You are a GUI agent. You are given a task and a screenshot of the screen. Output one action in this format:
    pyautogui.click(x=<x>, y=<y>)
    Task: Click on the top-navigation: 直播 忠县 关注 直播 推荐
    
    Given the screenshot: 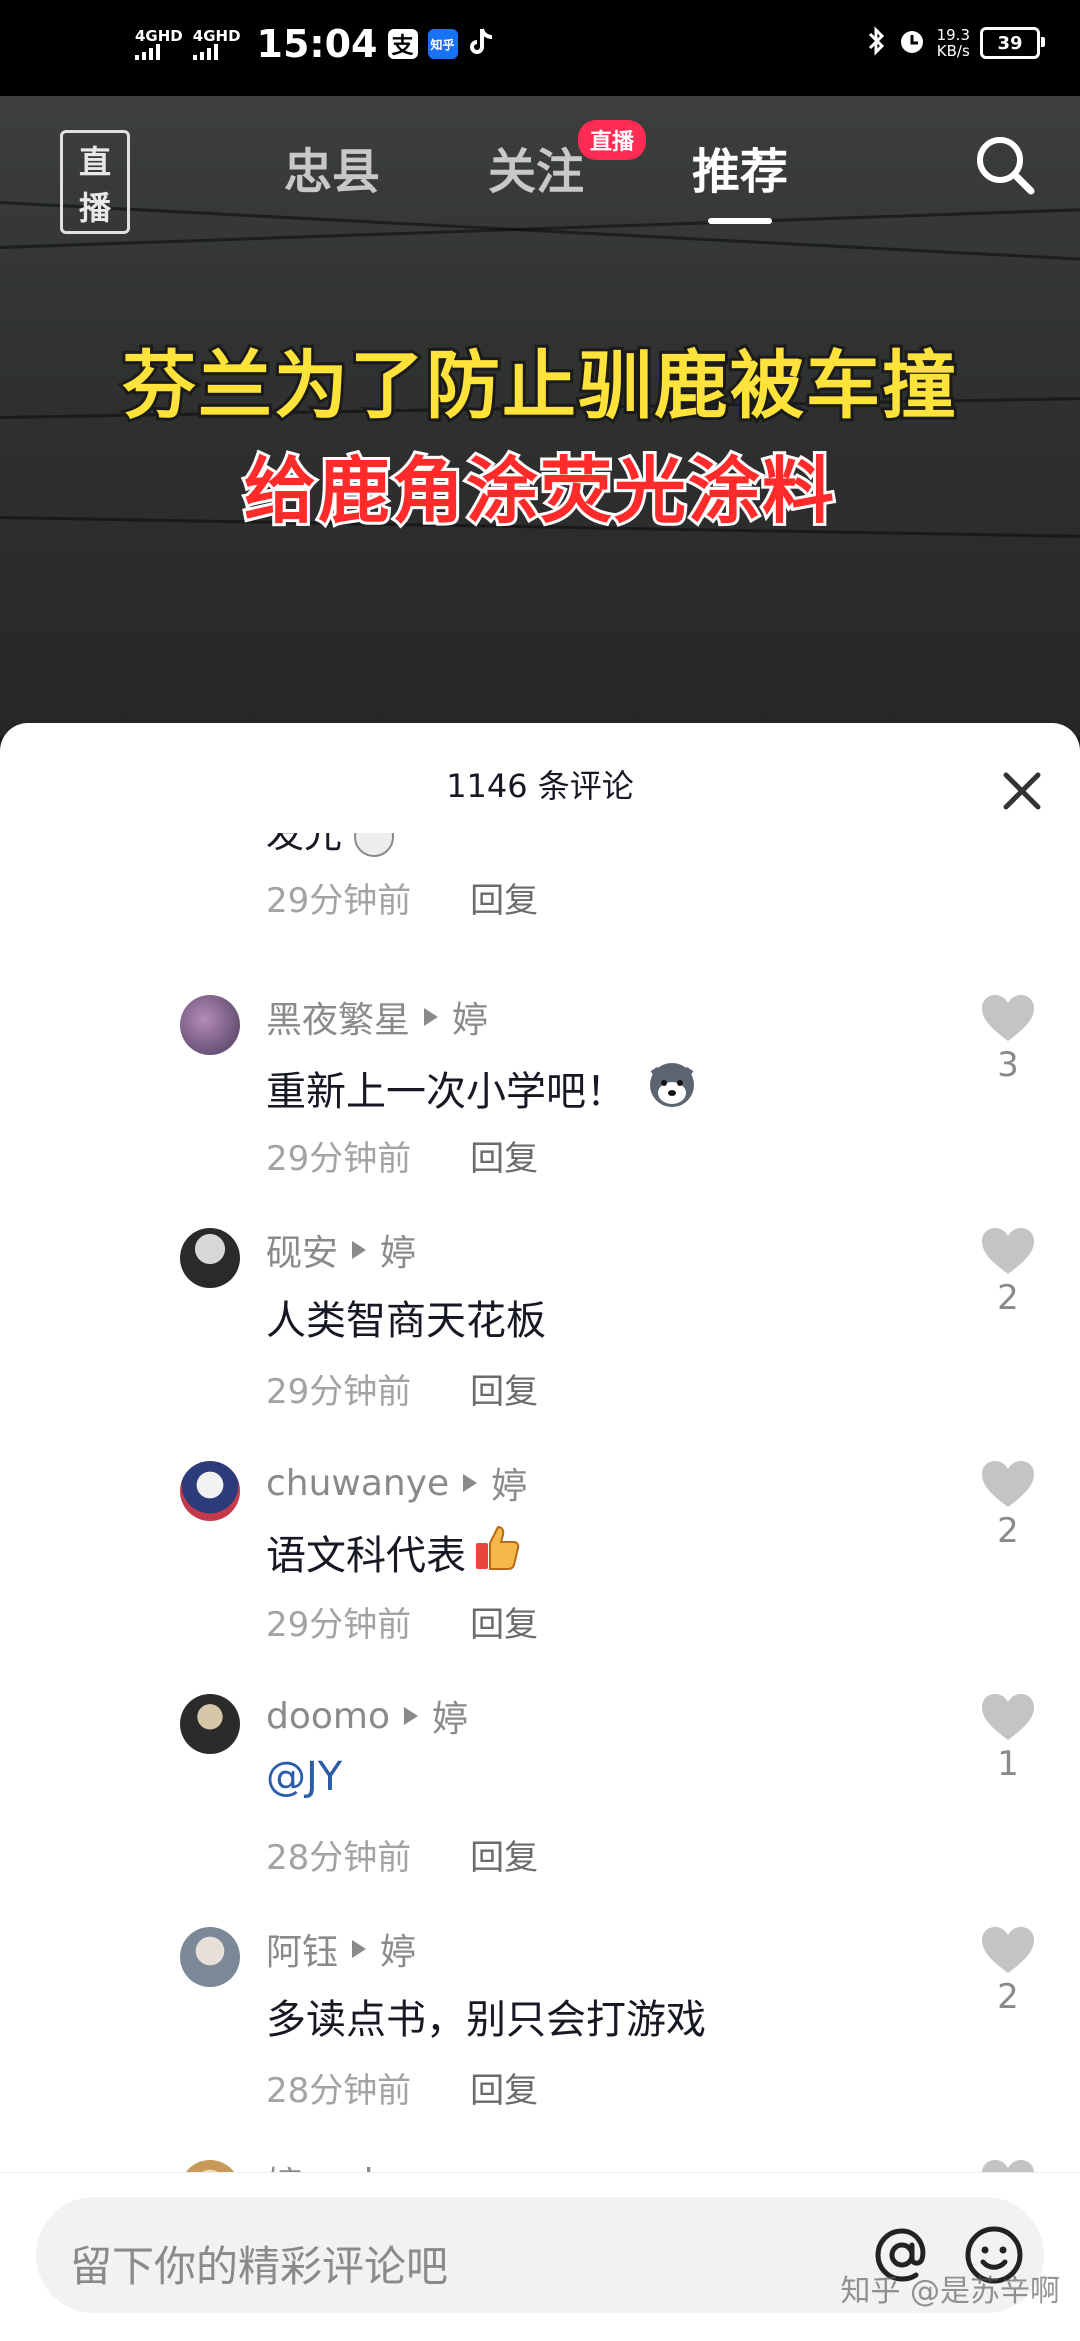 What is the action you would take?
    pyautogui.click(x=540, y=165)
    